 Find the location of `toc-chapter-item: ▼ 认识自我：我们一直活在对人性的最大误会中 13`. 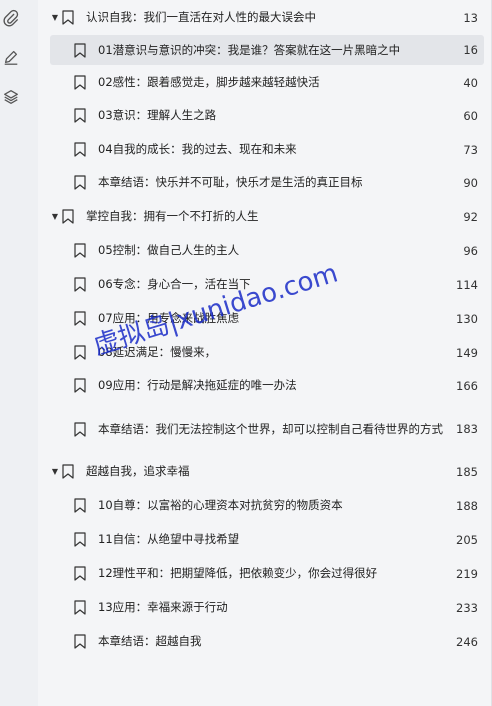

toc-chapter-item: ▼ 认识自我：我们一直活在对人性的最大误会中 13 is located at coordinates (267, 17).